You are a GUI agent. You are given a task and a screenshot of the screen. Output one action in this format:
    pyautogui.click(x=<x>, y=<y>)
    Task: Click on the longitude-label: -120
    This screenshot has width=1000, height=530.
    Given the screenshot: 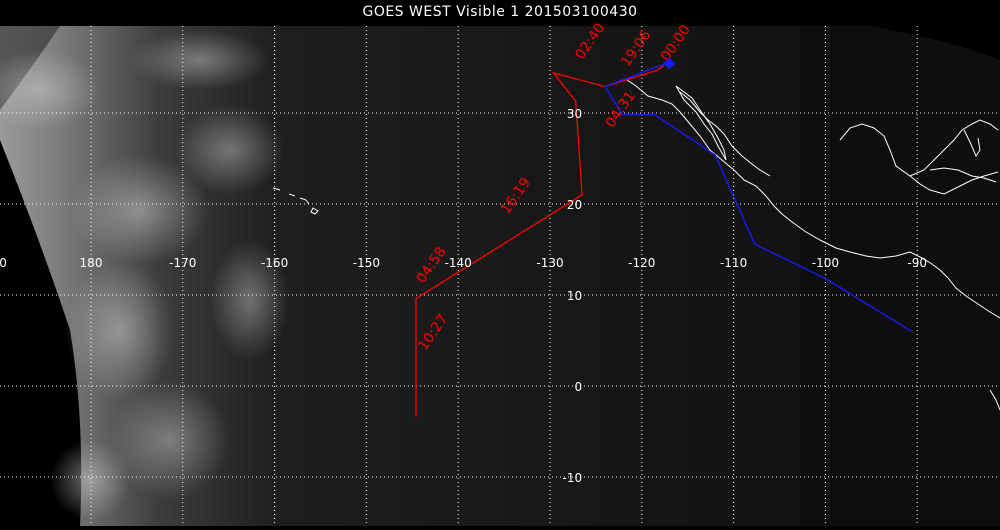 What is the action you would take?
    pyautogui.click(x=641, y=263)
    